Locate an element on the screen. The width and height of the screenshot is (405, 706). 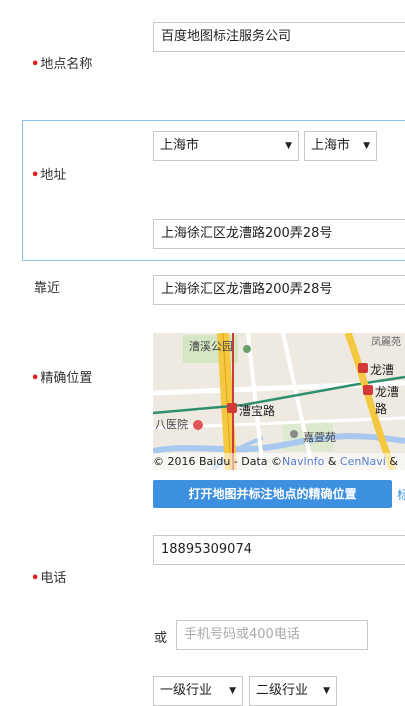
industry-level2-select: 二级行业 ▼ is located at coordinates (293, 691).